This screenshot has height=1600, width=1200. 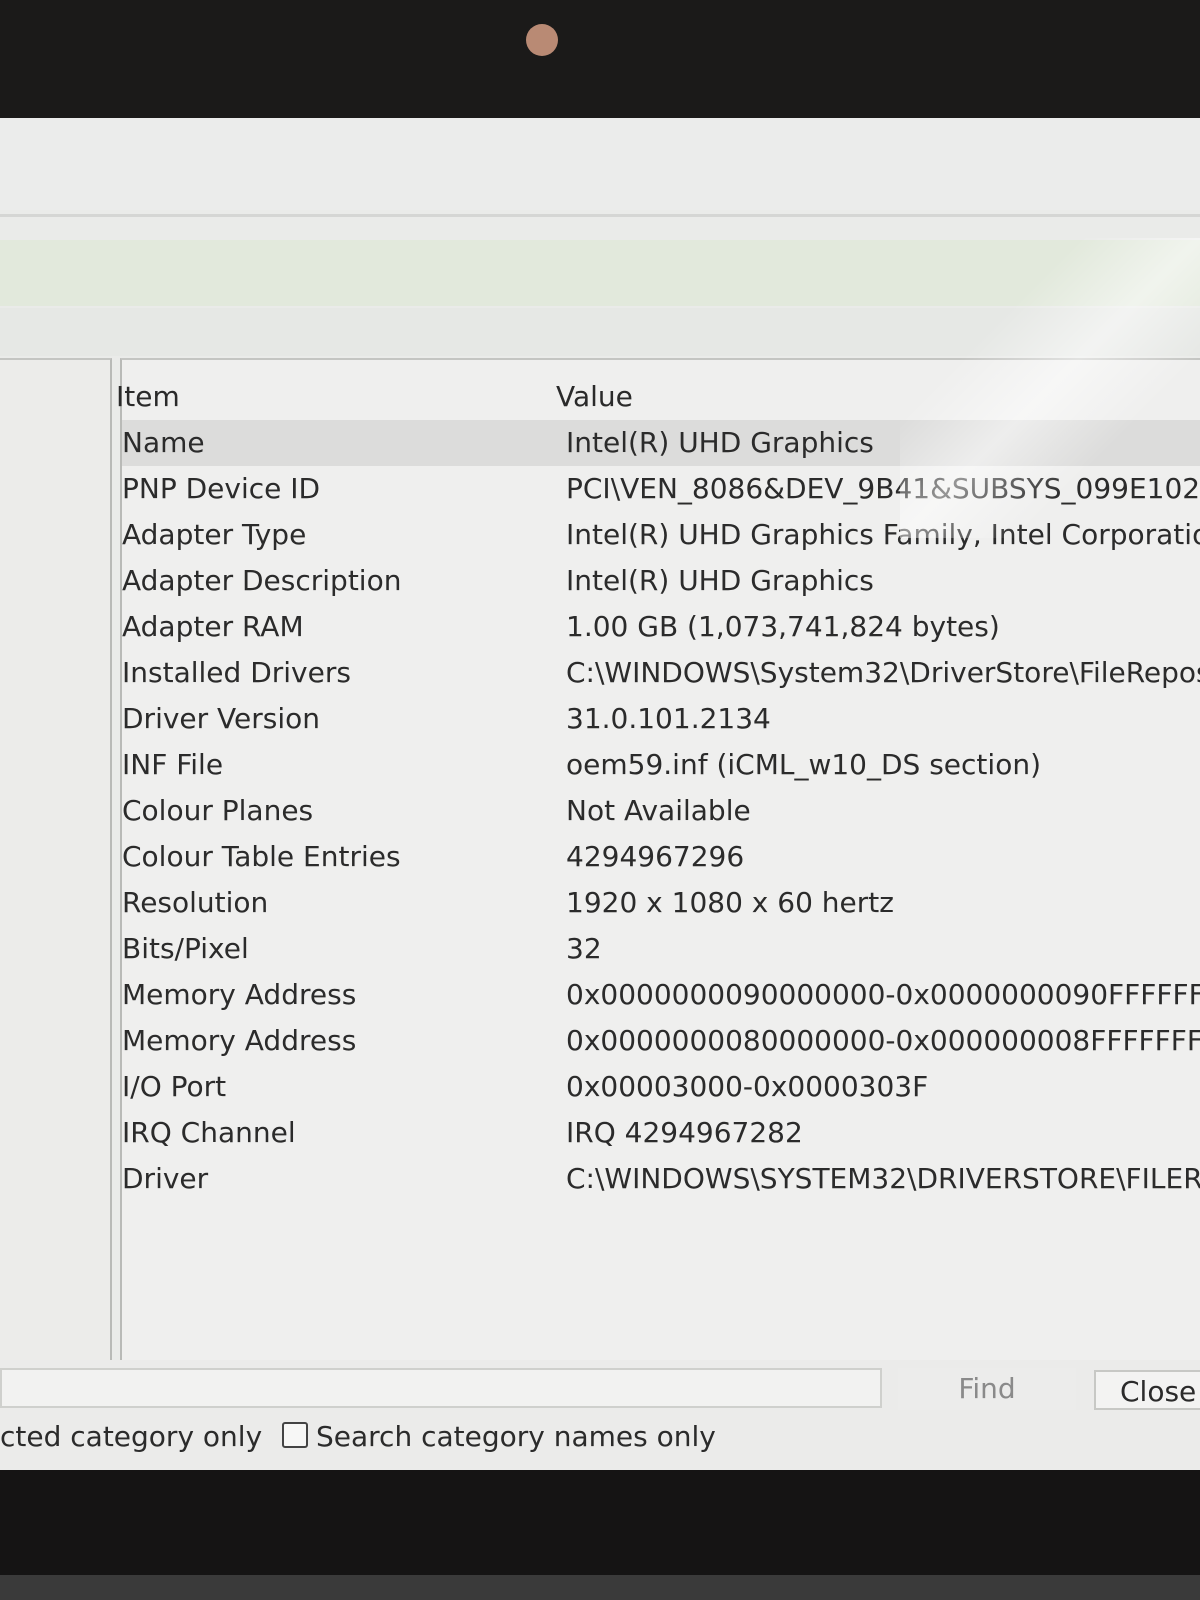 I want to click on webcam-icon, so click(x=542, y=40).